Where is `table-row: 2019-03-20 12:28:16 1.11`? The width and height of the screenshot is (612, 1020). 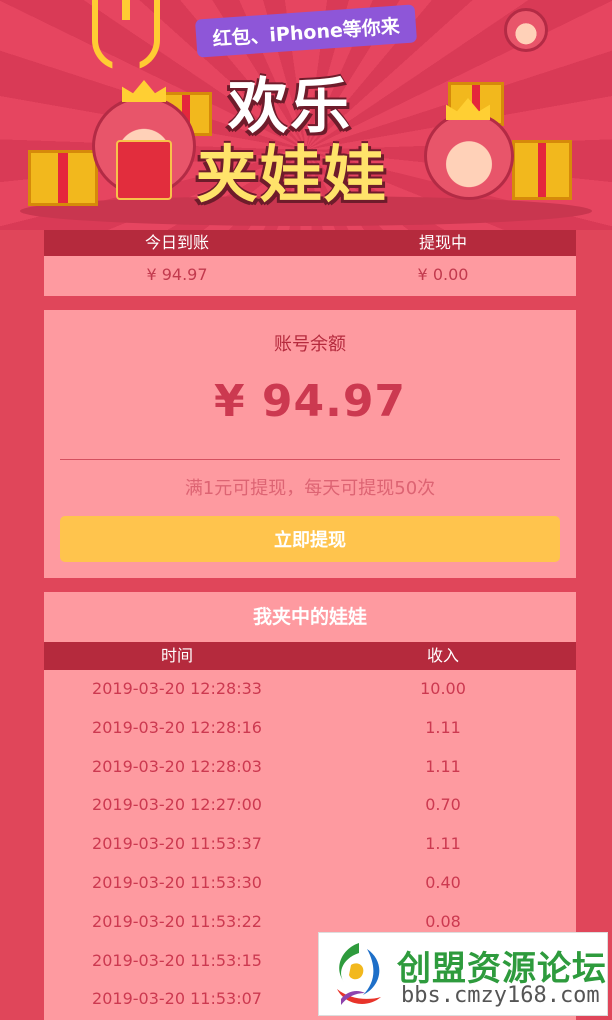
table-row: 2019-03-20 12:28:16 1.11 is located at coordinates (310, 728).